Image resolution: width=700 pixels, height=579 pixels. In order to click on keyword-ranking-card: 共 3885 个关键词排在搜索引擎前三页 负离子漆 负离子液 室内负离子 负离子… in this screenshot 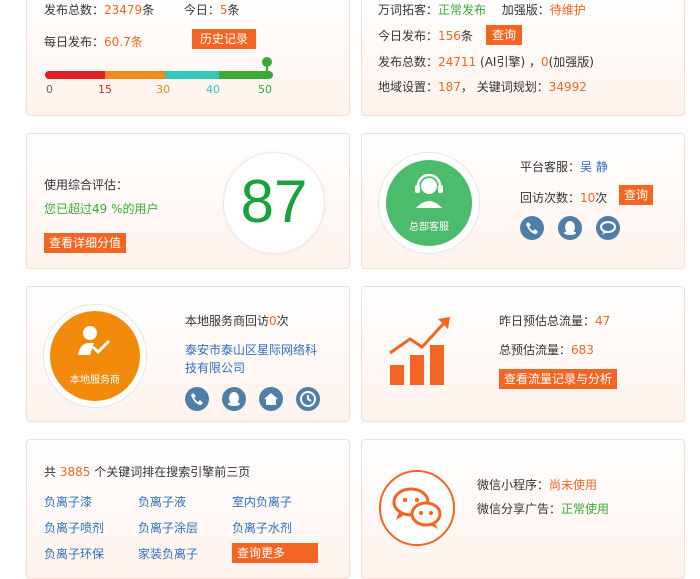, I will do `click(188, 509)`.